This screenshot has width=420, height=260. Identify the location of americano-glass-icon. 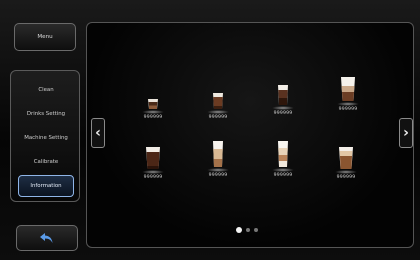
(153, 158).